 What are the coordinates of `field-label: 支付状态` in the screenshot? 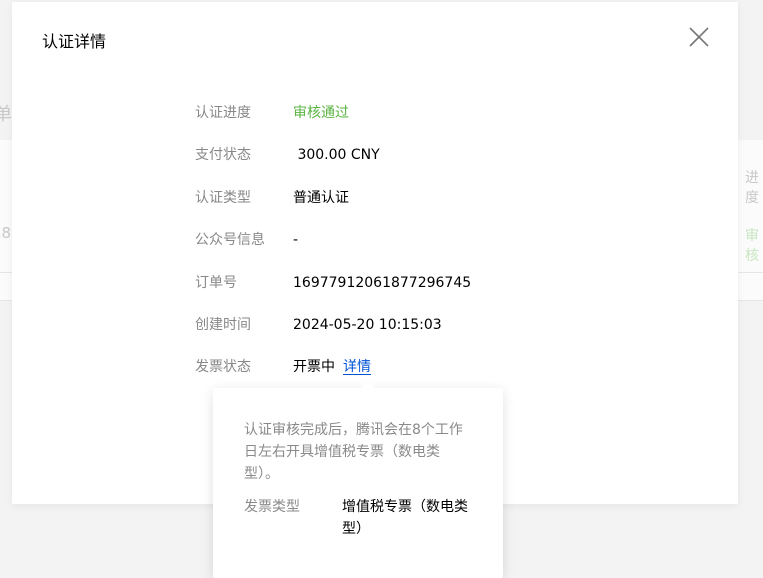 It's located at (223, 155).